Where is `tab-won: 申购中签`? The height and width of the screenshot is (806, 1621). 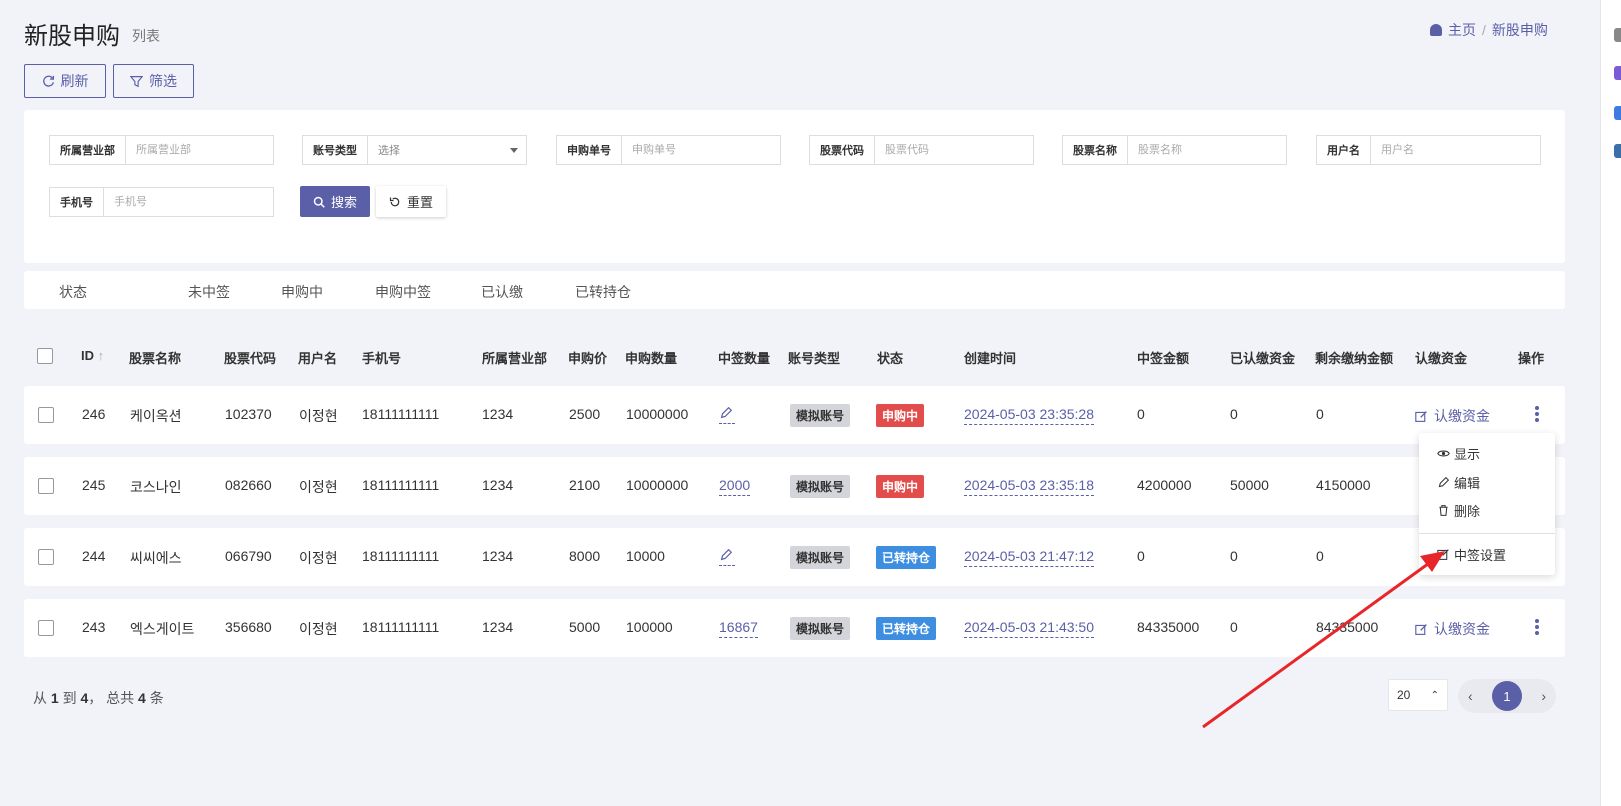 tab-won: 申购中签 is located at coordinates (403, 292).